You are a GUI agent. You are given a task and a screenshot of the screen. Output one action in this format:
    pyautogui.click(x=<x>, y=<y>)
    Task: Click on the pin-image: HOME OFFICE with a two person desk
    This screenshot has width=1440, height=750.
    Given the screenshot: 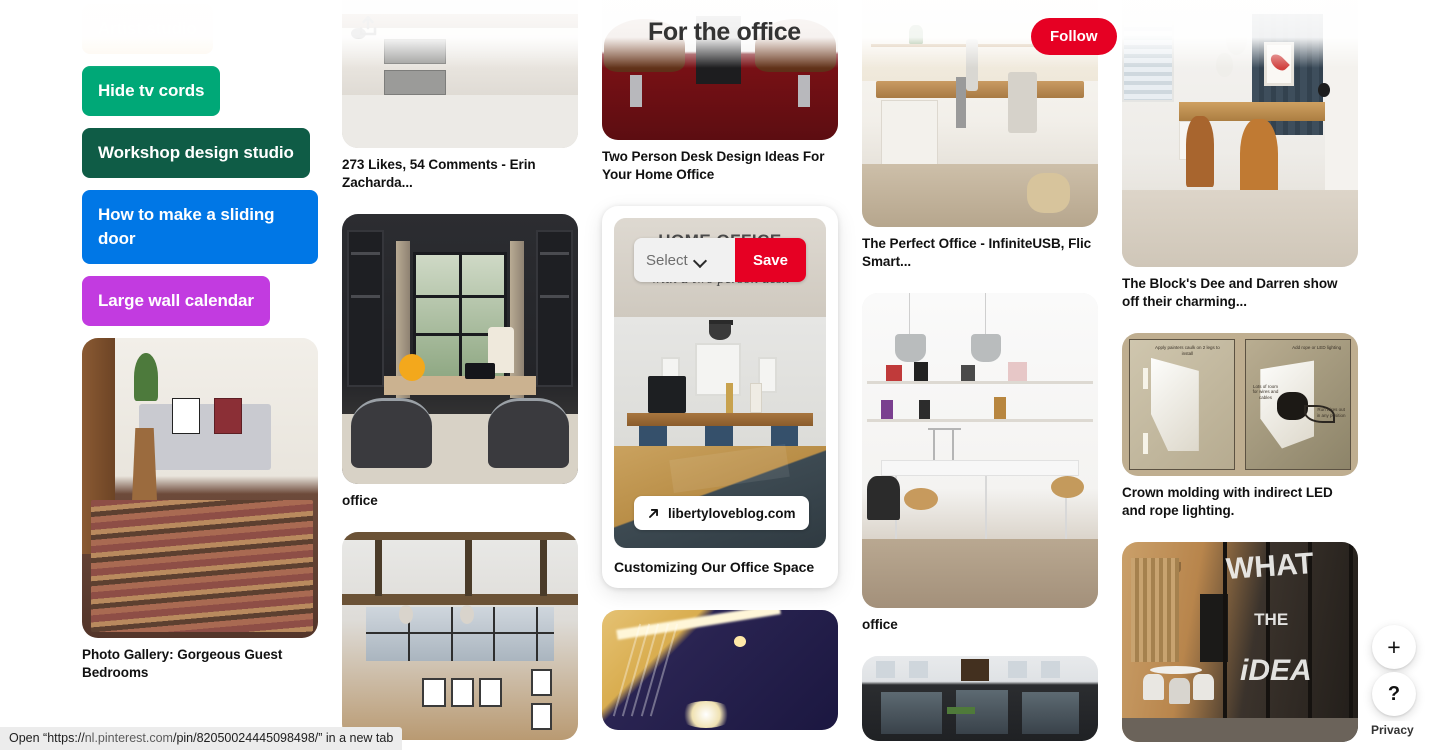 What is the action you would take?
    pyautogui.click(x=720, y=383)
    